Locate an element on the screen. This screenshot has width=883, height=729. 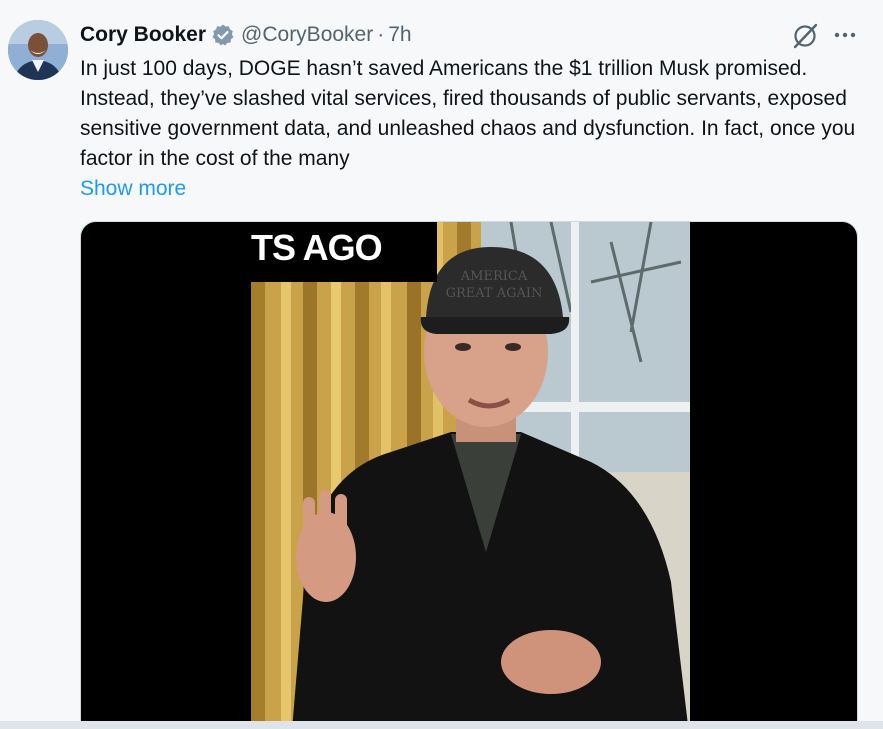
author-handle: @CoryBooker is located at coordinates (307, 35).